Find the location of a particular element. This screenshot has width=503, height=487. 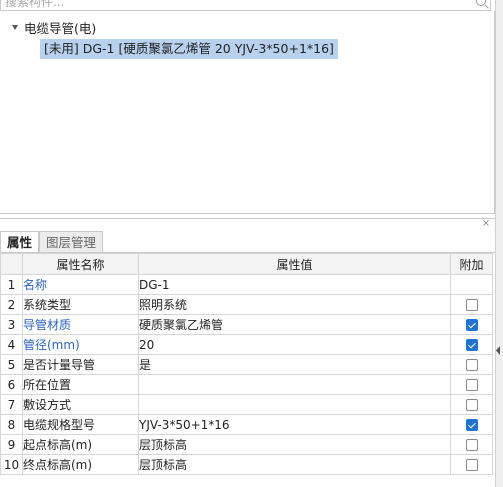

table-row: 5 是否计量导管是 is located at coordinates (246, 364).